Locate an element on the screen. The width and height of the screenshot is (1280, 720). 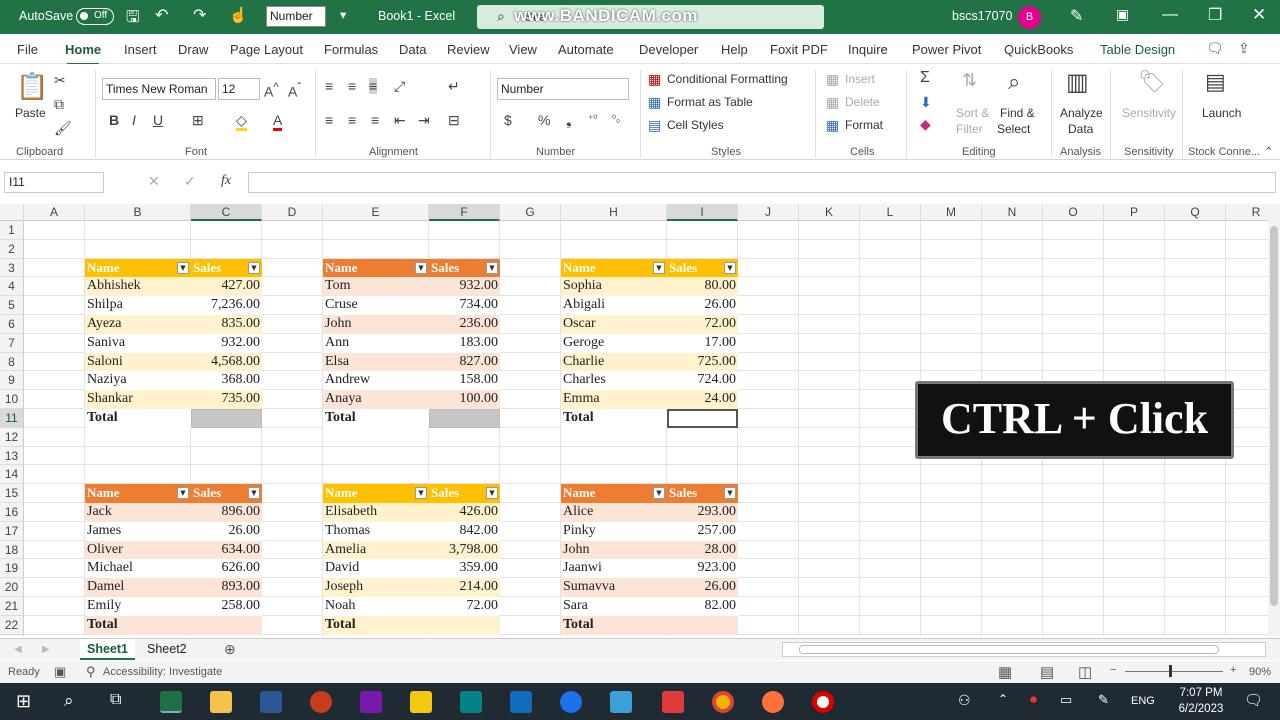
page-layout-view-icon: ▤ is located at coordinates (1047, 672).